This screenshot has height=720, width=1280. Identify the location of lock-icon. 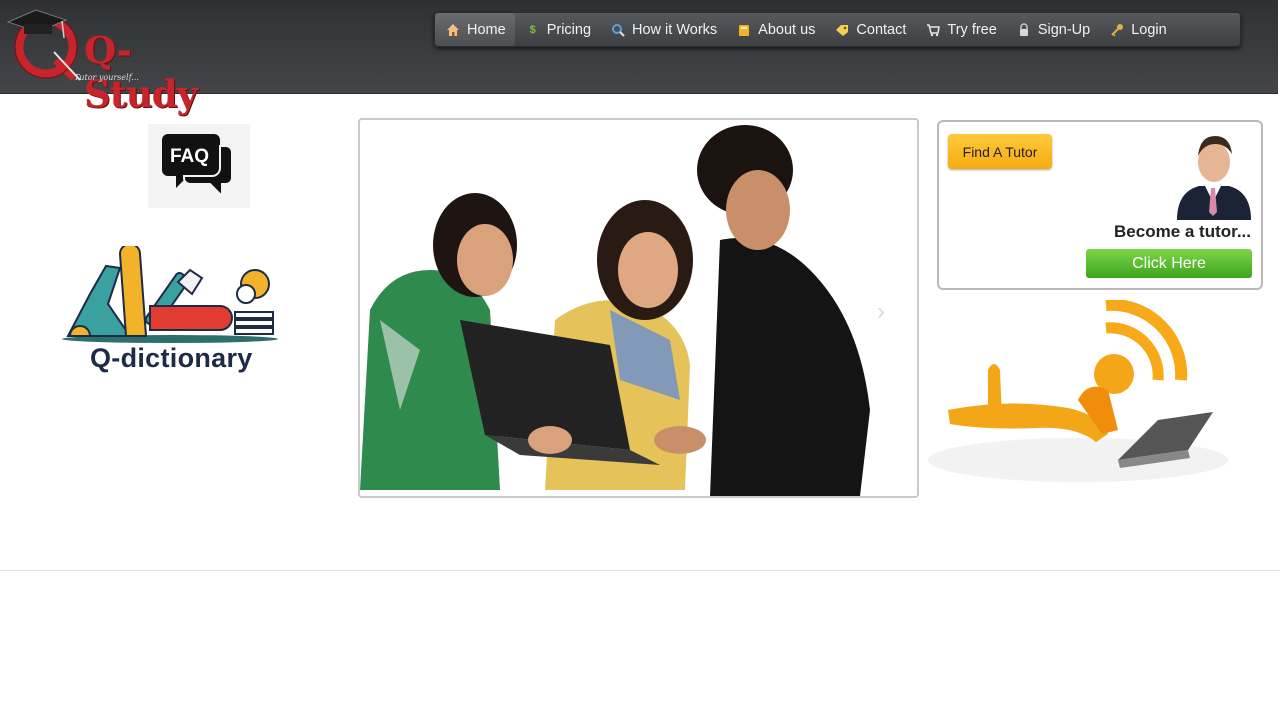
(1024, 29).